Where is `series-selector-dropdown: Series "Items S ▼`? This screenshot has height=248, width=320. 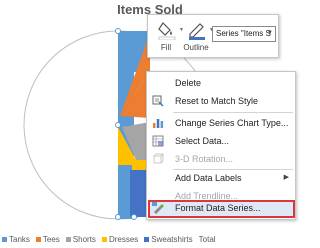
series-selector-dropdown: Series "Items S ▼ is located at coordinates (244, 34).